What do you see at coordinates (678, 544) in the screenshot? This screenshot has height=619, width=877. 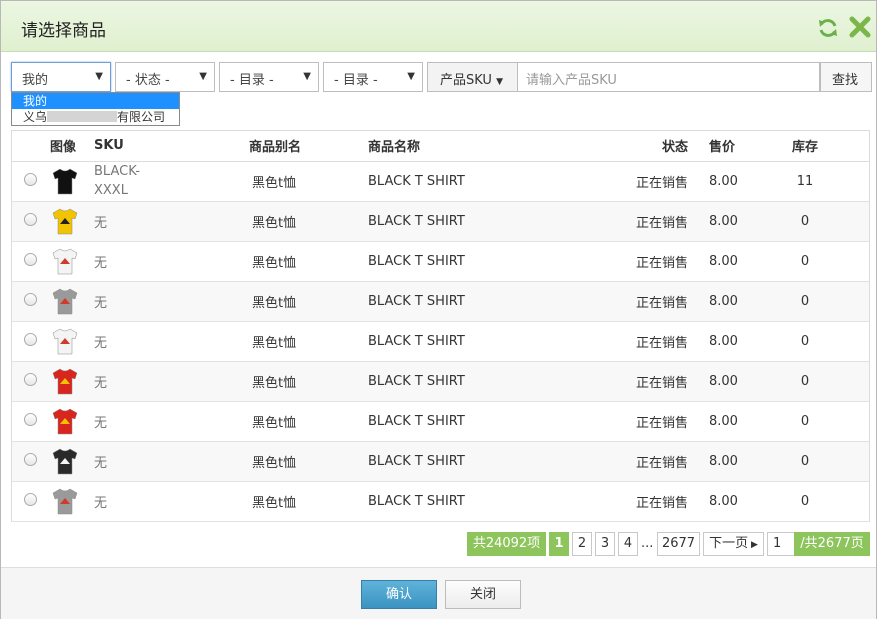 I see `page-button-last: 2677` at bounding box center [678, 544].